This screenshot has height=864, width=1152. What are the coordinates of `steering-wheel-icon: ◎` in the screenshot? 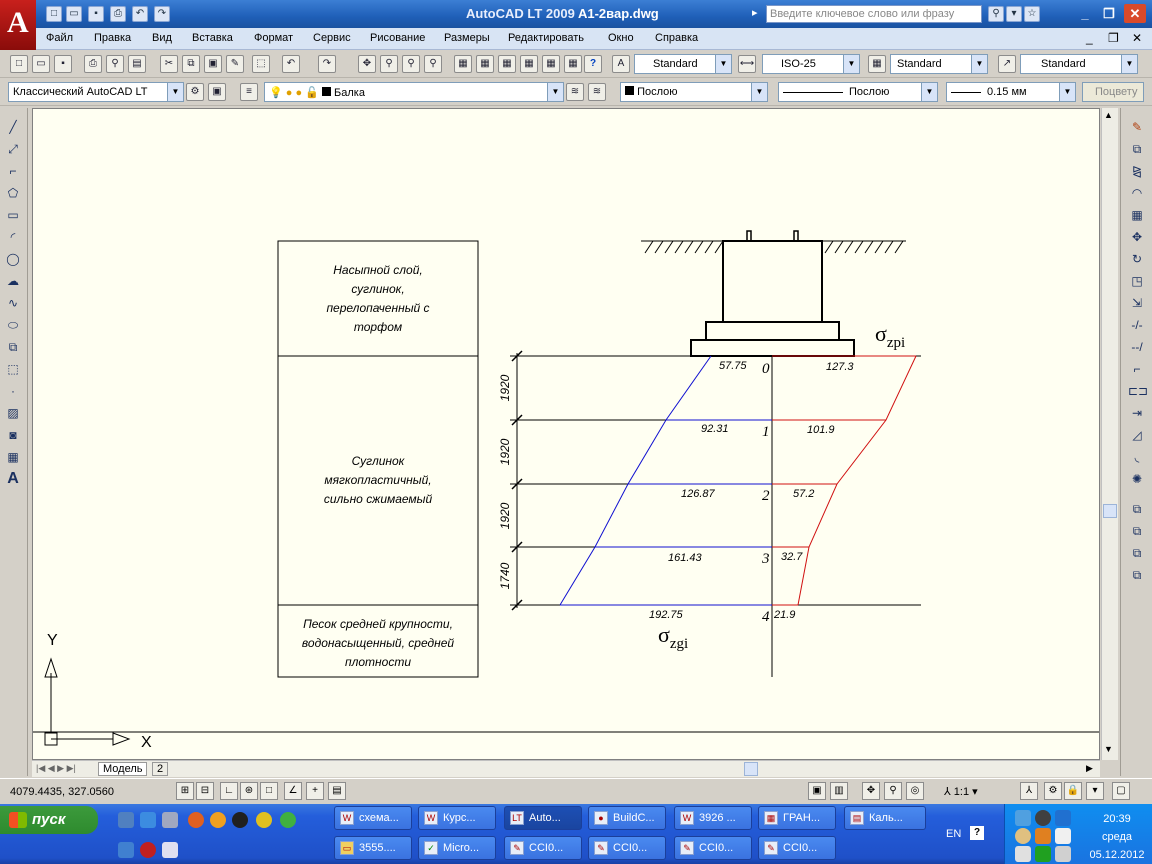 It's located at (915, 791).